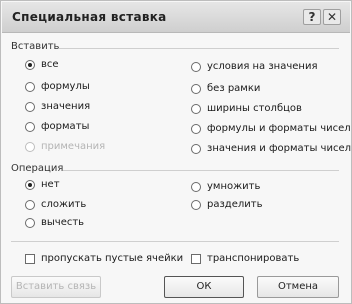 This screenshot has height=304, width=352. What do you see at coordinates (37, 168) in the screenshot?
I see `operation-group-label: Операция` at bounding box center [37, 168].